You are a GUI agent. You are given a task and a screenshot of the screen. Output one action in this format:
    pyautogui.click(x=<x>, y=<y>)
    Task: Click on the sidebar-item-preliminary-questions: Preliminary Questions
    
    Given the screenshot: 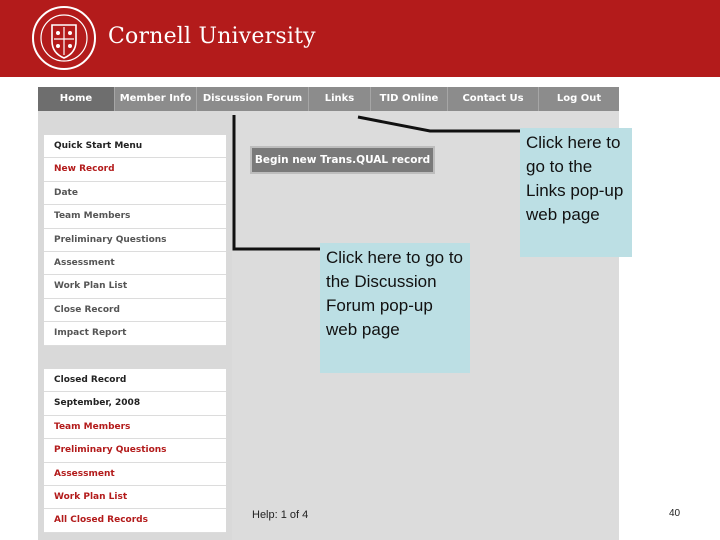 What is the action you would take?
    pyautogui.click(x=135, y=240)
    